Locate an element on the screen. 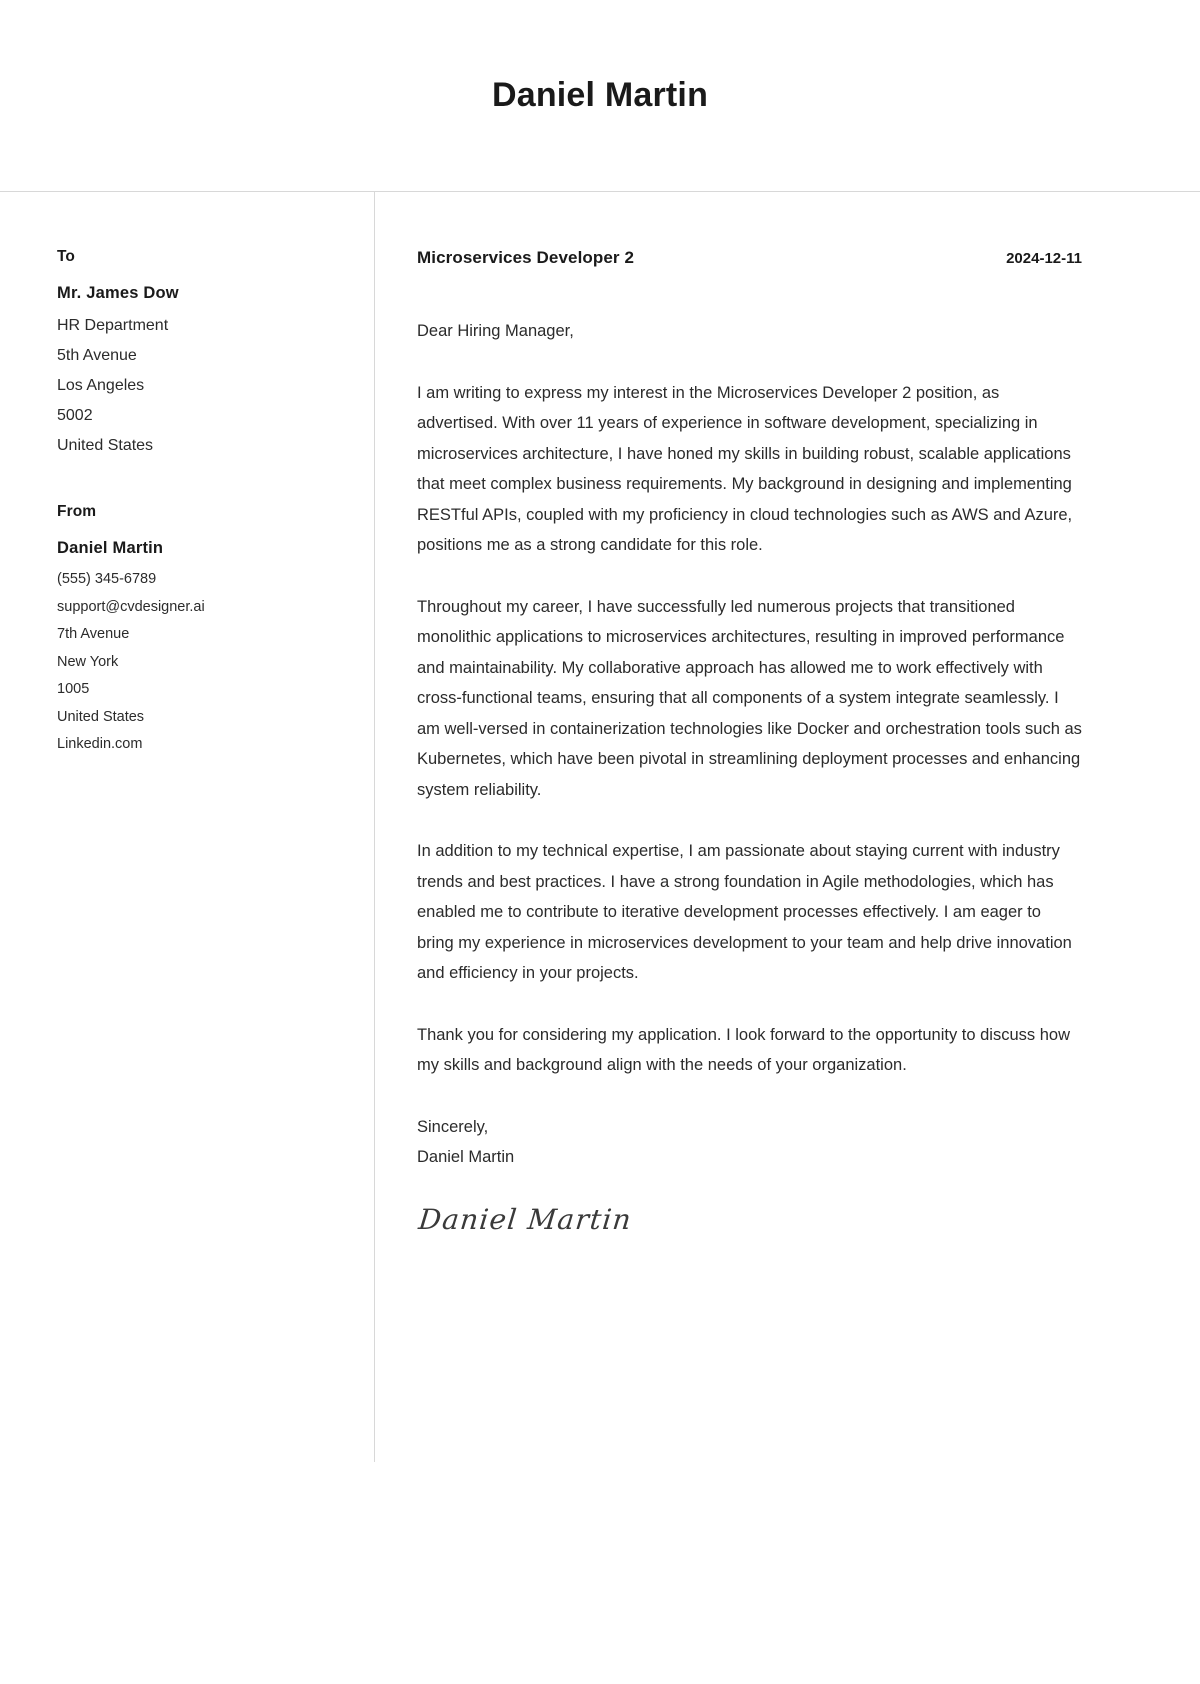  sender-phone: (555) 345-6789 is located at coordinates (107, 579).